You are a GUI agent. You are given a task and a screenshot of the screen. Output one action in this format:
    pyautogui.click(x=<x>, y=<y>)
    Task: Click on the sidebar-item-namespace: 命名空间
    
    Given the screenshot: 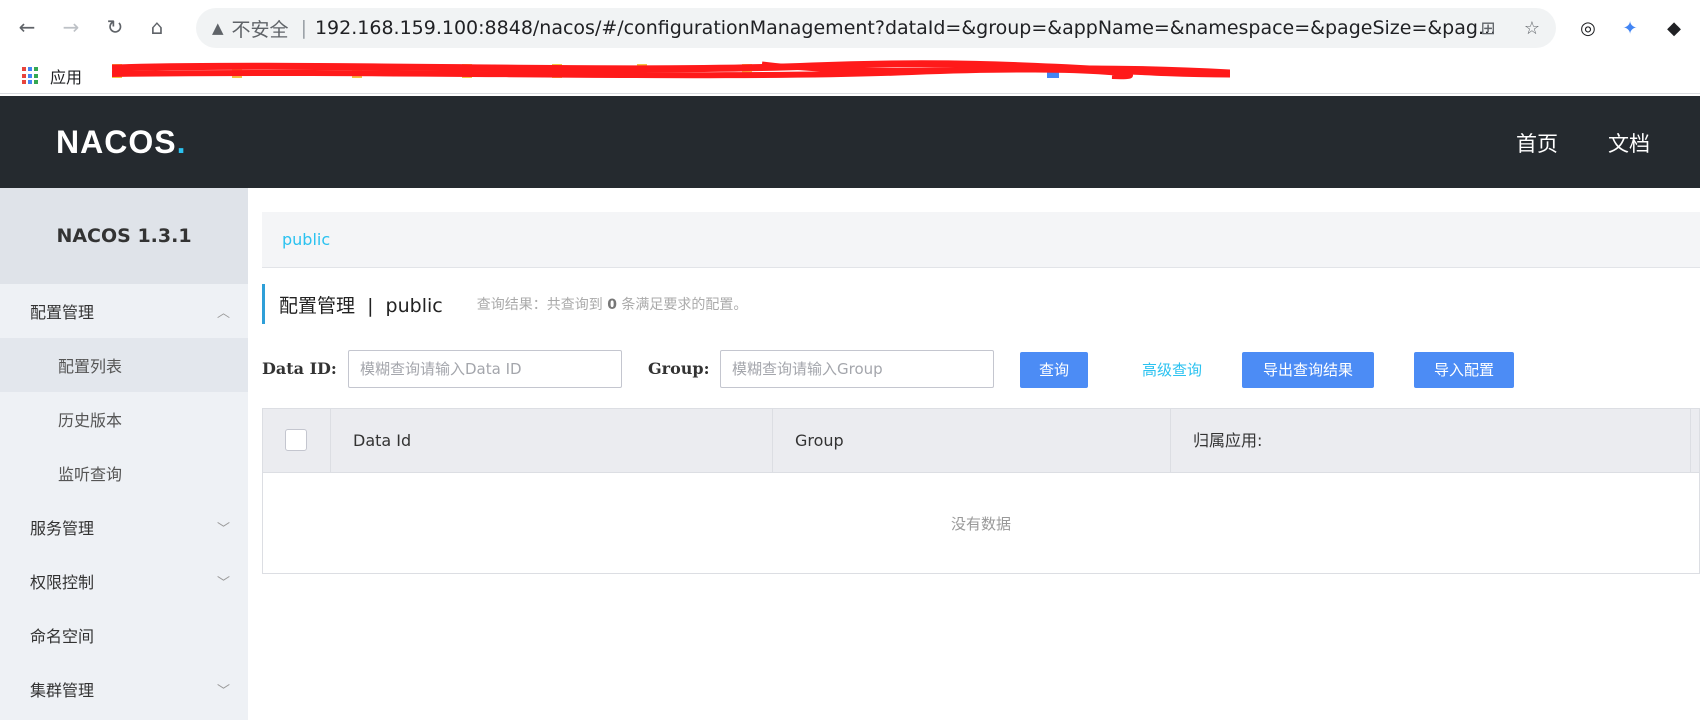 What is the action you would take?
    pyautogui.click(x=124, y=635)
    